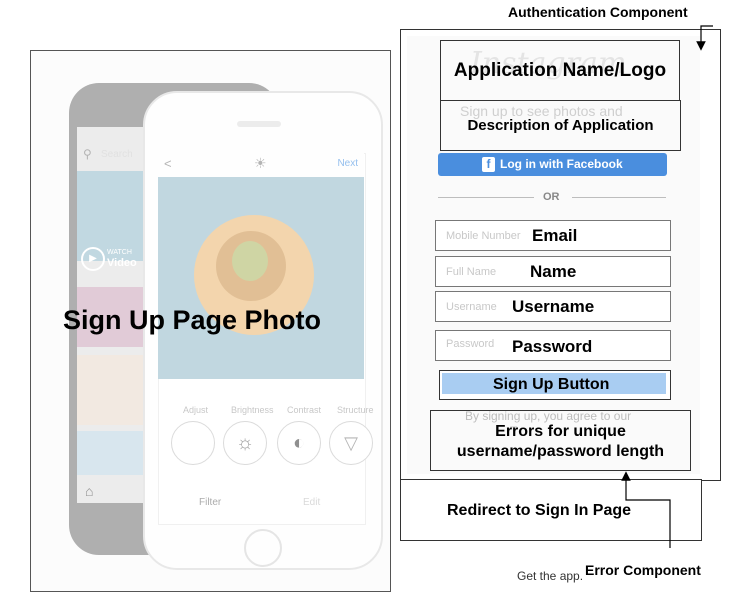  I want to click on callout-connectors, so click(667, 286).